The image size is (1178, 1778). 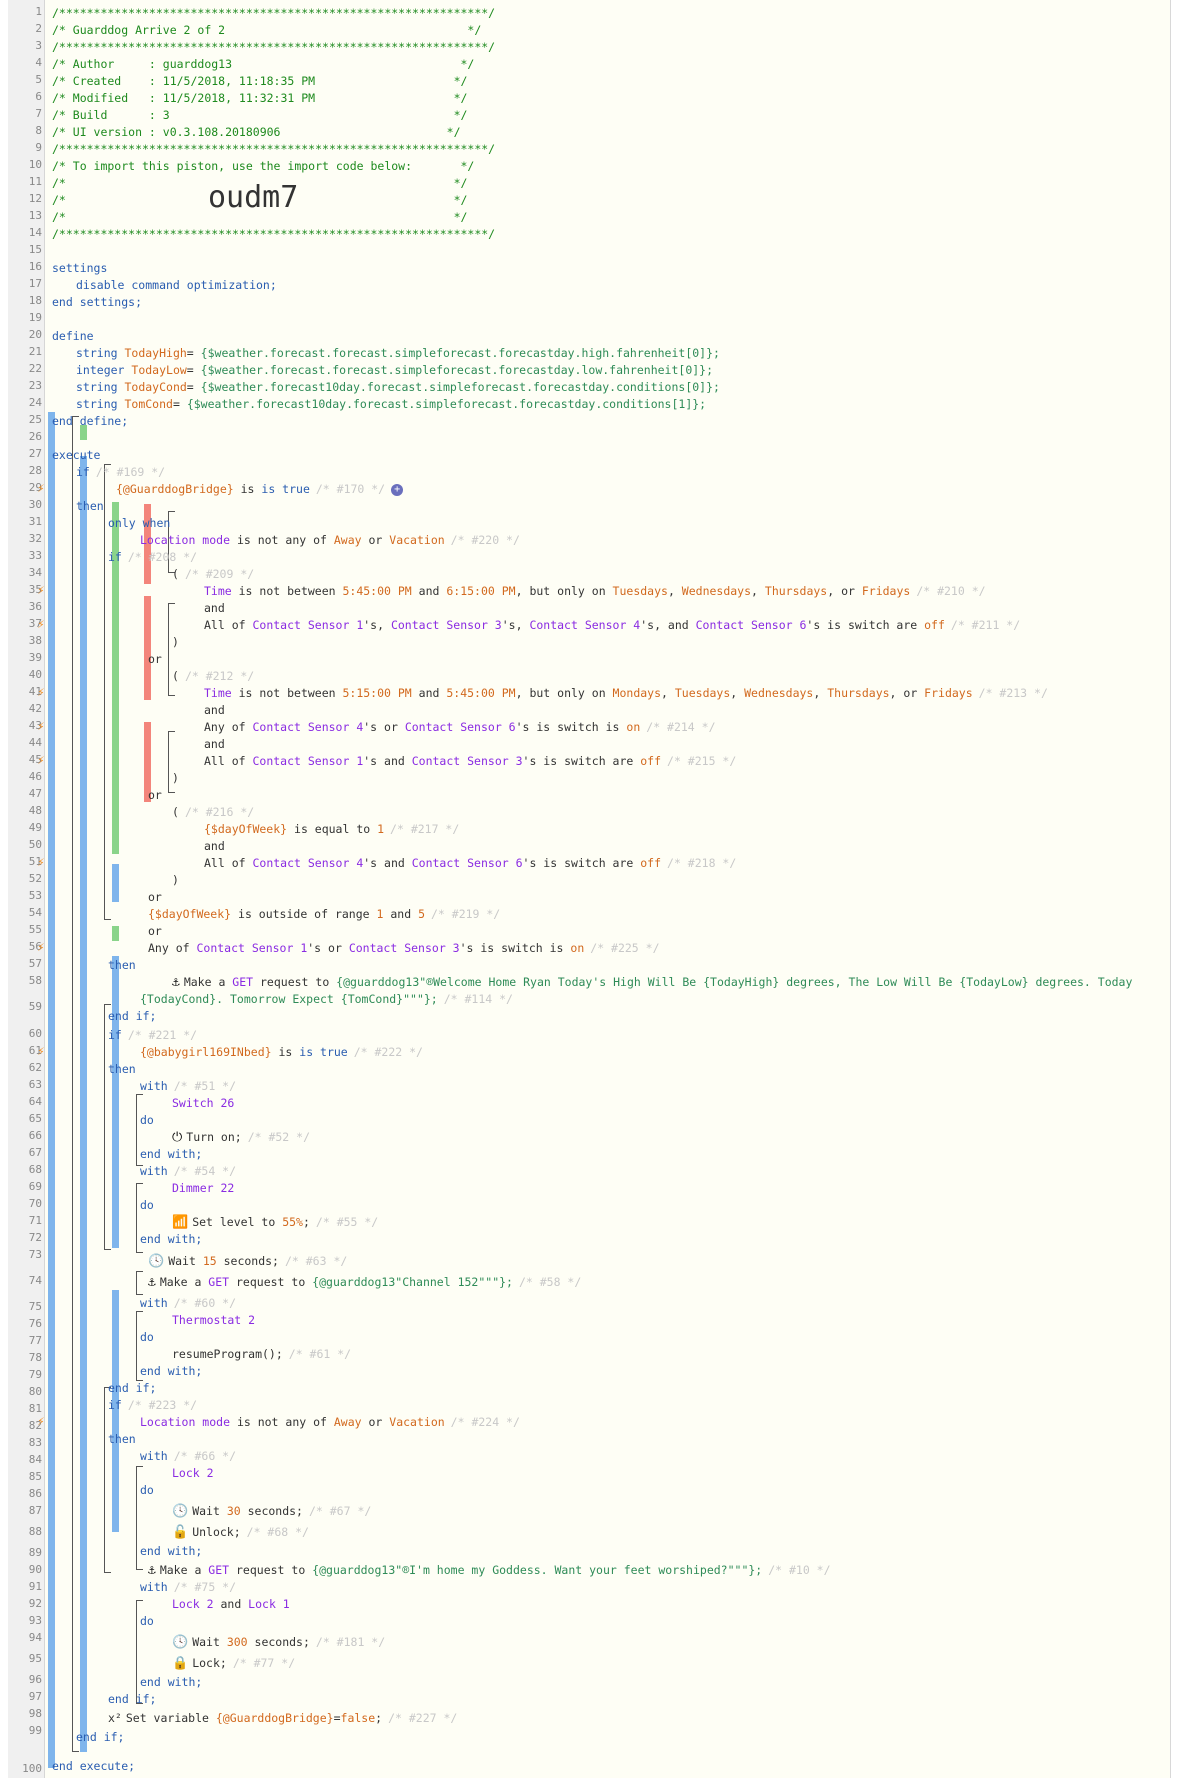 What do you see at coordinates (188, 1171) in the screenshot?
I see `with-54: with /* #54 */` at bounding box center [188, 1171].